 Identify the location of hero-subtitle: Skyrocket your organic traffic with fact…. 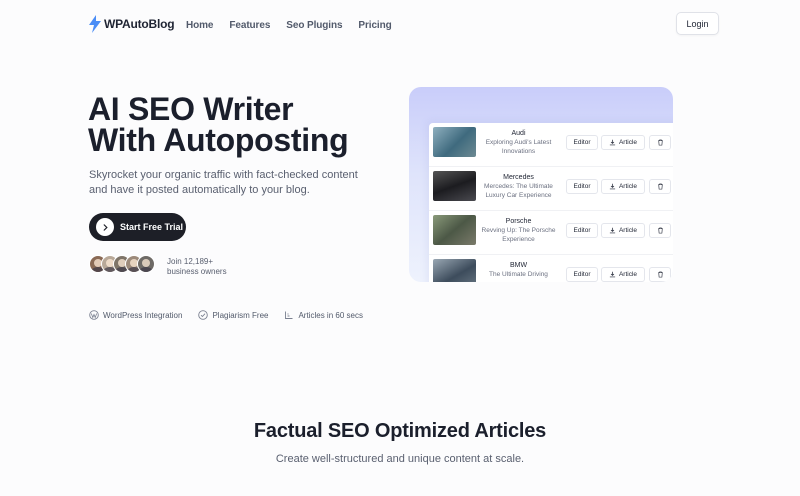
(223, 182).